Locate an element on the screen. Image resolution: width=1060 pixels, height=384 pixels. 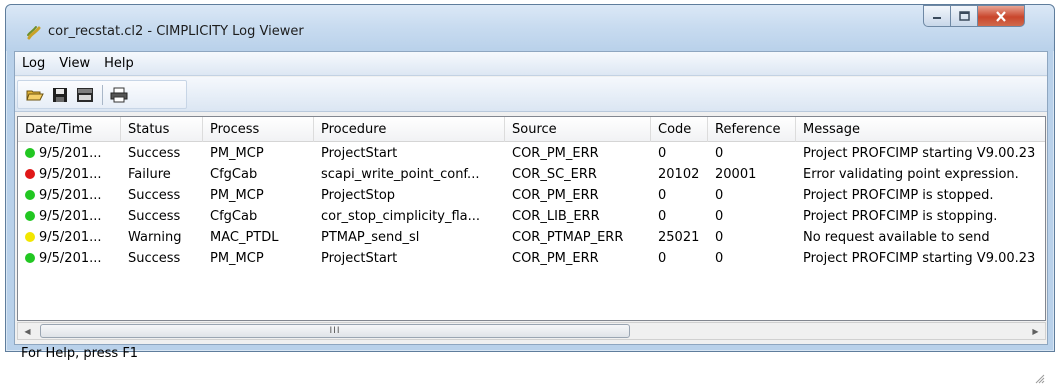
cell-procedure: ProjectStart is located at coordinates (359, 258).